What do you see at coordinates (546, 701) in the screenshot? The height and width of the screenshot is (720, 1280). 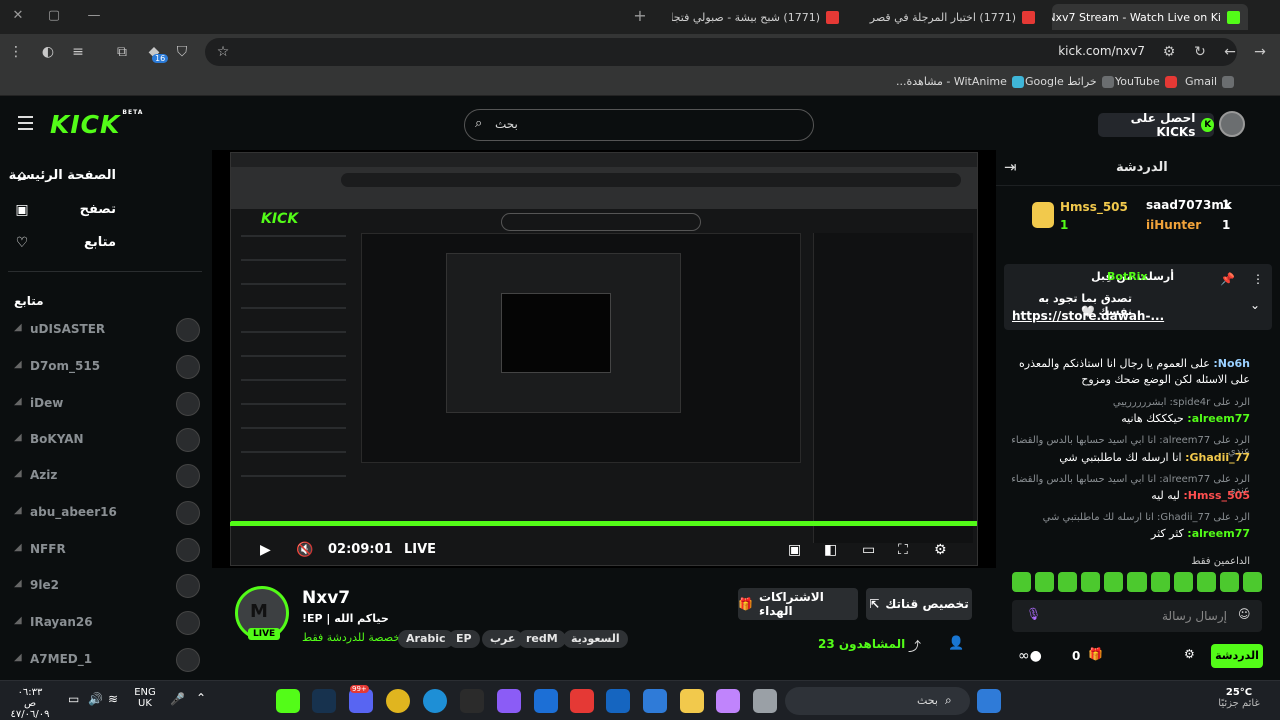 I see `dropbox-icon` at bounding box center [546, 701].